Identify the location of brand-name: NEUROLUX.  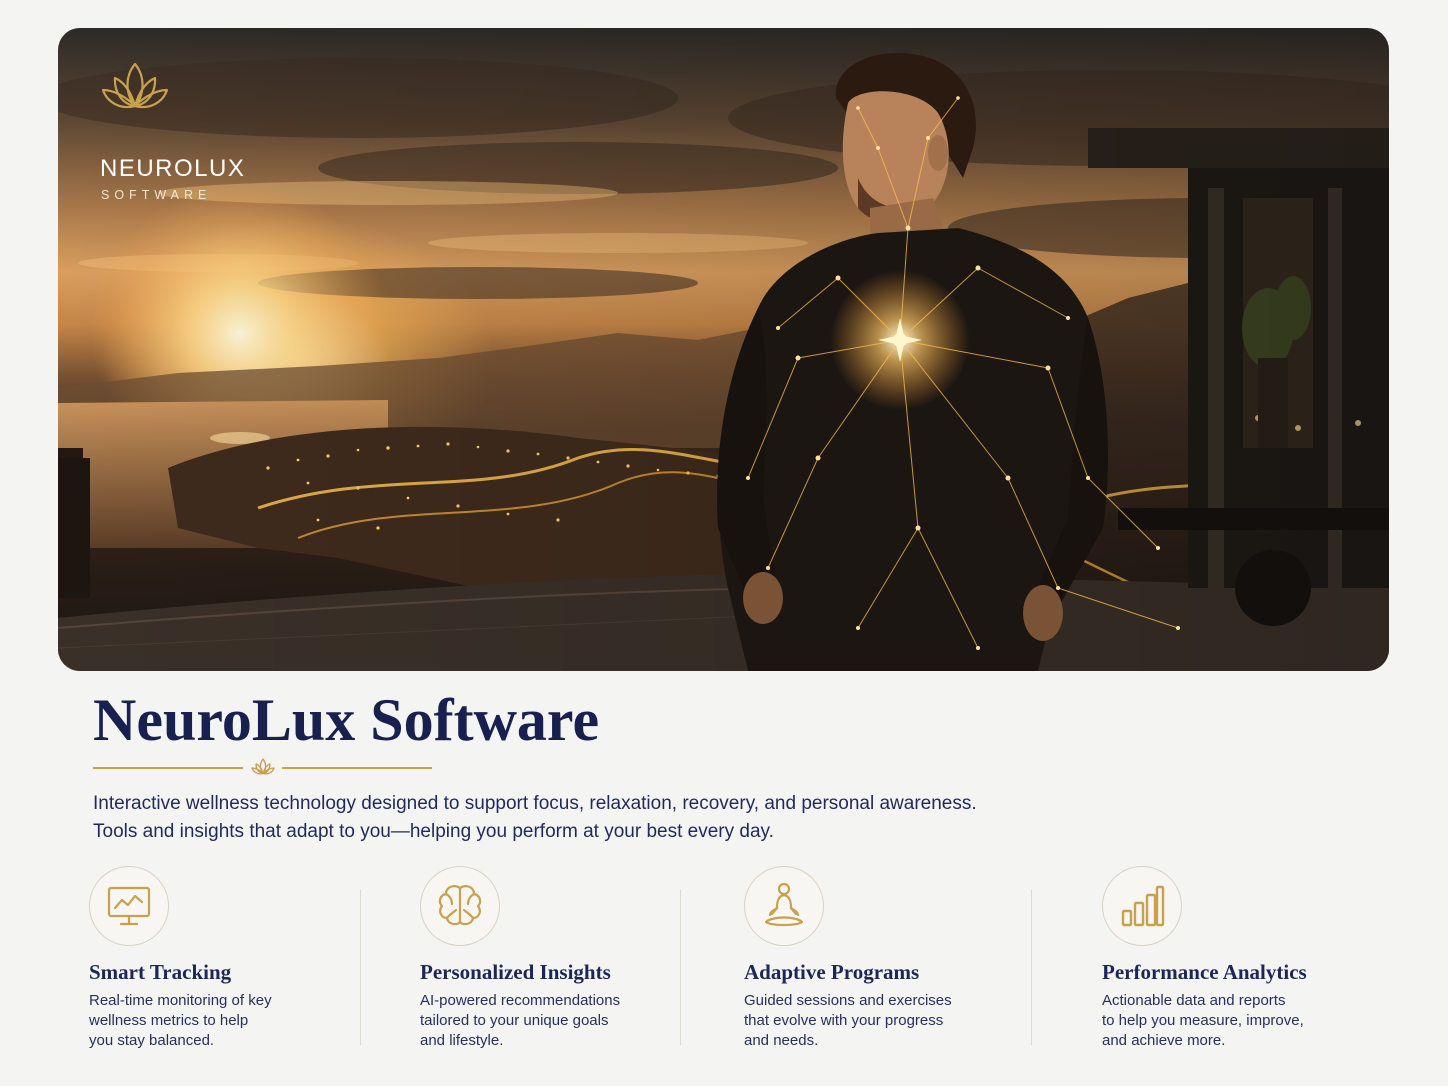
(173, 168).